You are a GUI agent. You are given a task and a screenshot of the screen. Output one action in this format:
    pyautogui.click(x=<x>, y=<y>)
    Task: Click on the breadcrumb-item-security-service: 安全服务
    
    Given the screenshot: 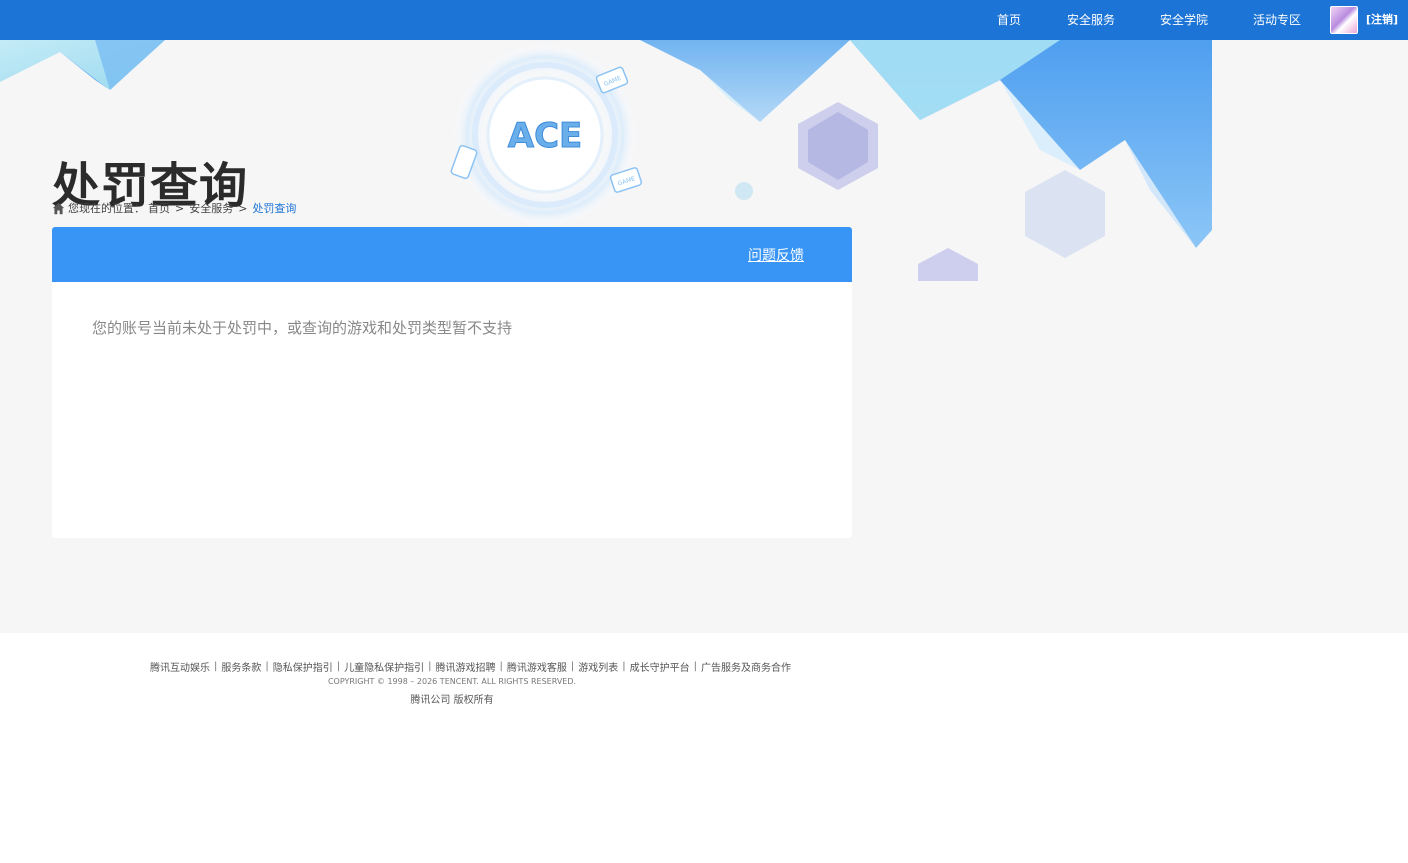 What is the action you would take?
    pyautogui.click(x=211, y=208)
    